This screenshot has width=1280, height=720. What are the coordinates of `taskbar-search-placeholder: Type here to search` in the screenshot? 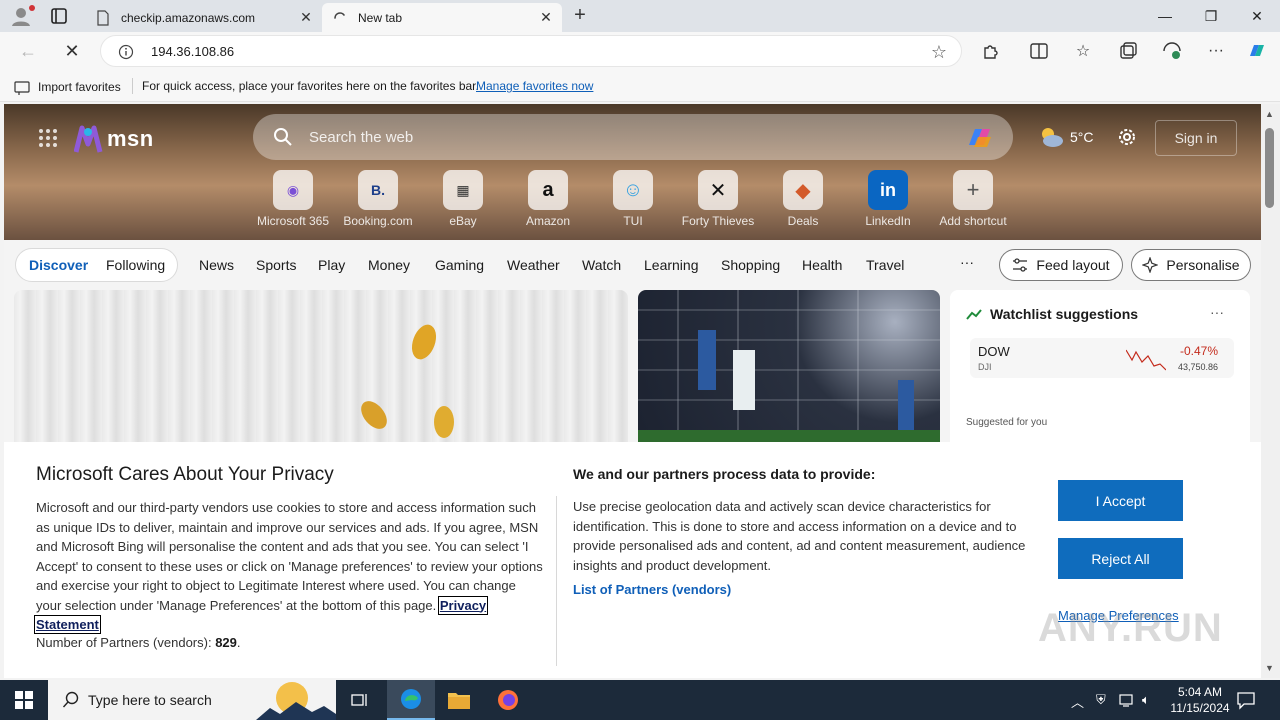 It's located at (150, 700).